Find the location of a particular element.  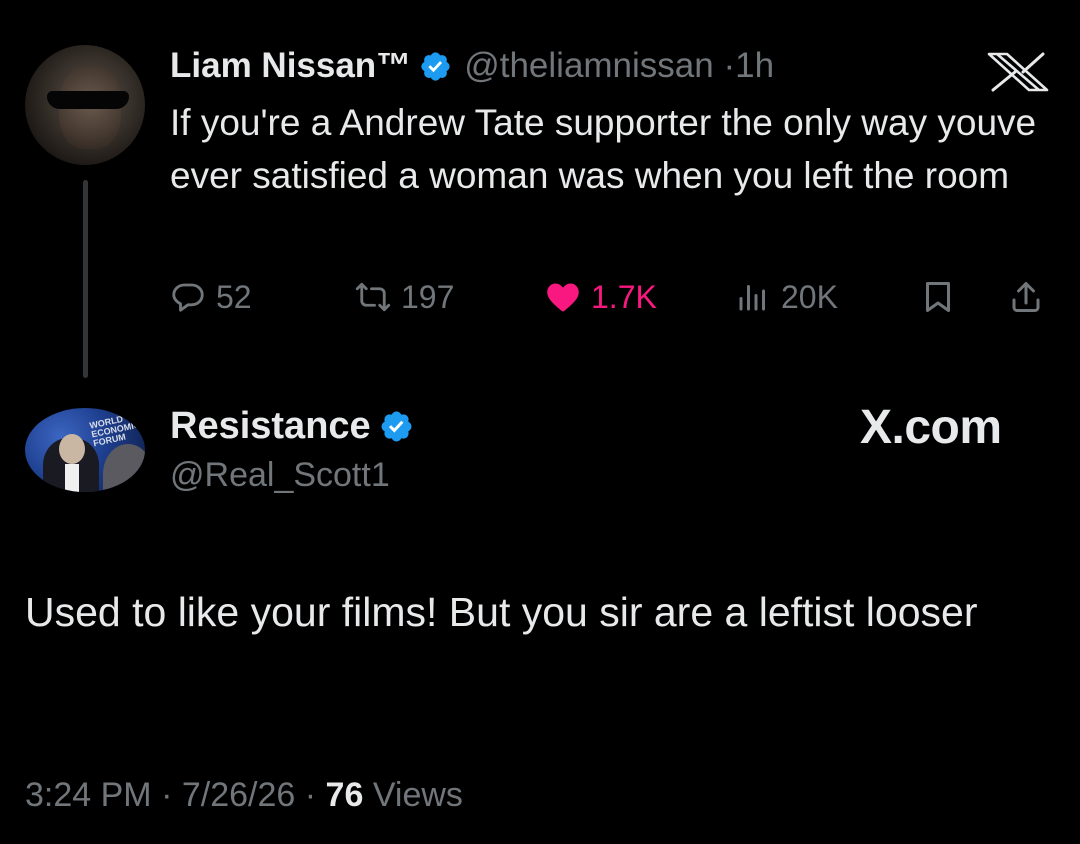

heart-icon is located at coordinates (563, 297).